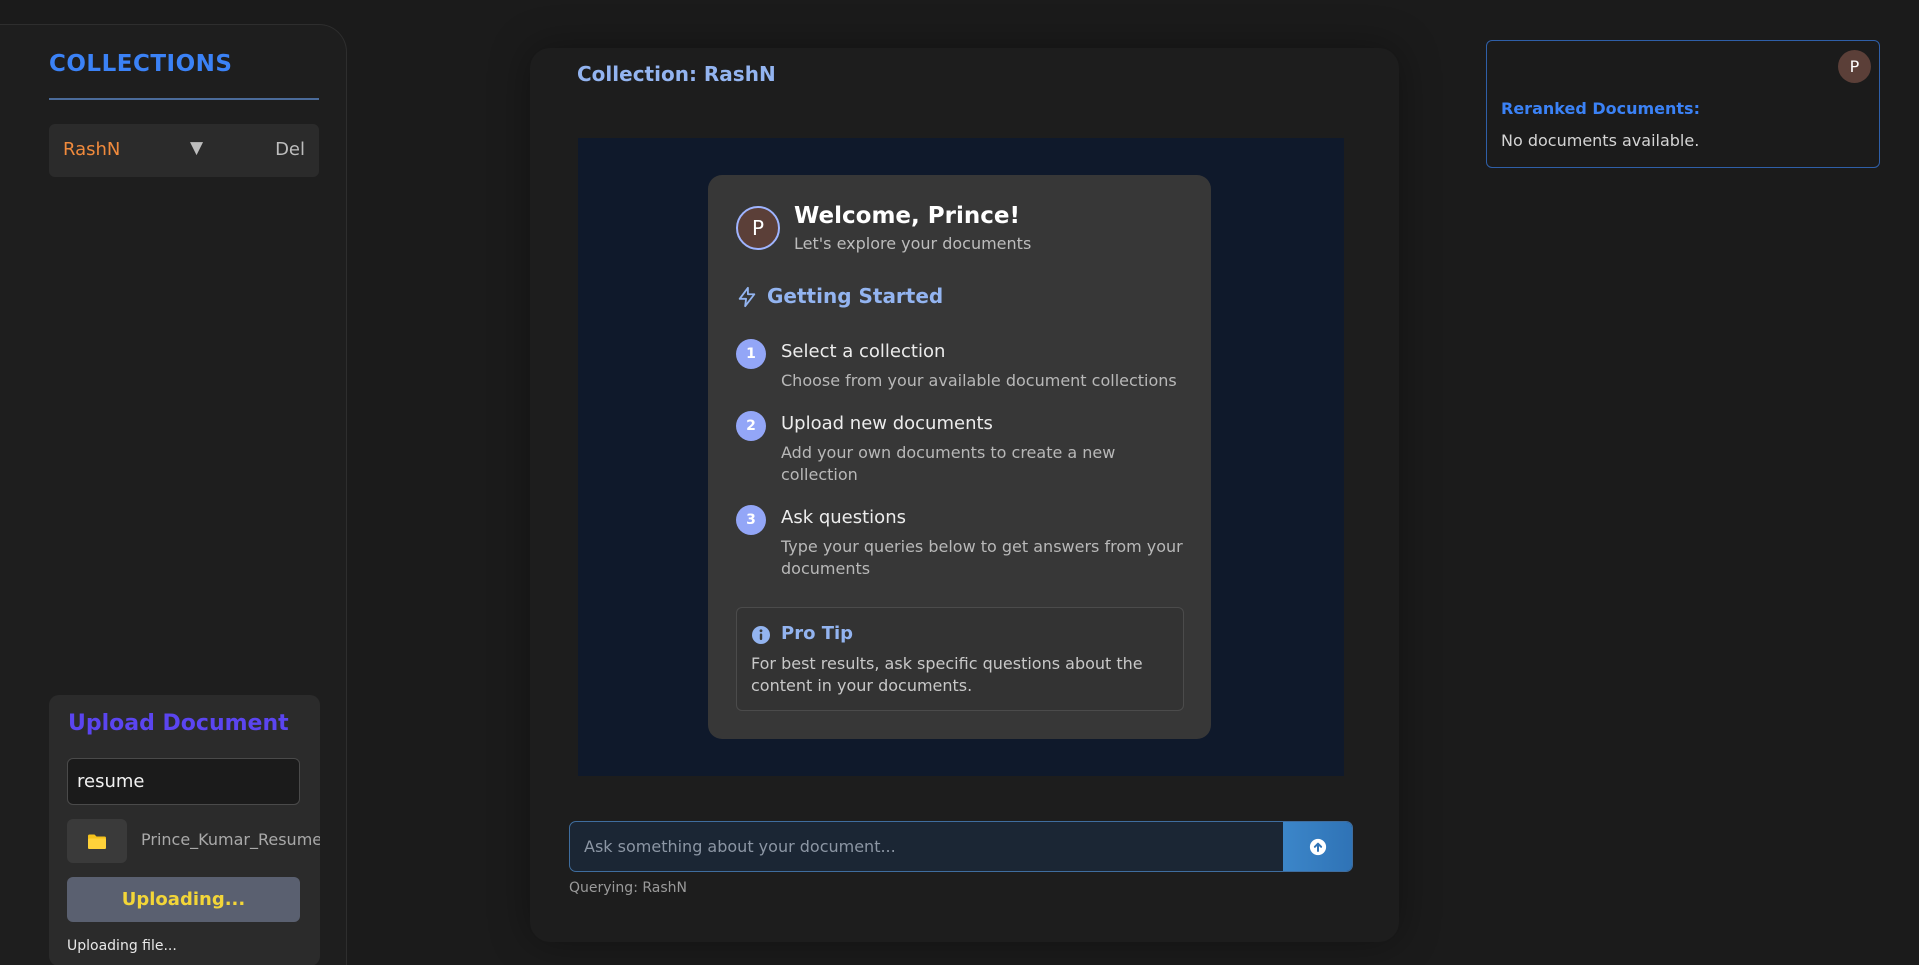 The width and height of the screenshot is (1919, 965). I want to click on selected-file-name: Prince_Kumar_Resume.pdf, so click(230, 839).